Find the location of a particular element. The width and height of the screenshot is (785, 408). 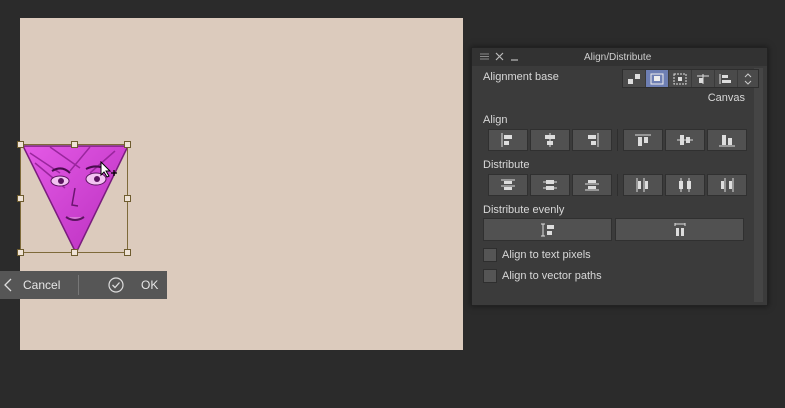

align-horizontal-center-icon is located at coordinates (550, 140).